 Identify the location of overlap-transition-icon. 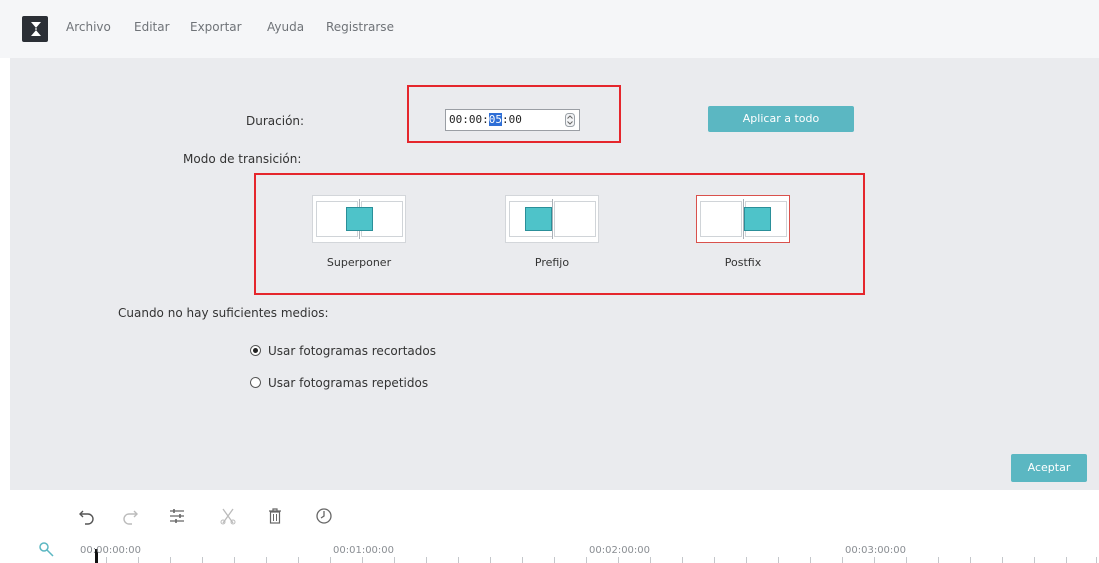
(359, 219).